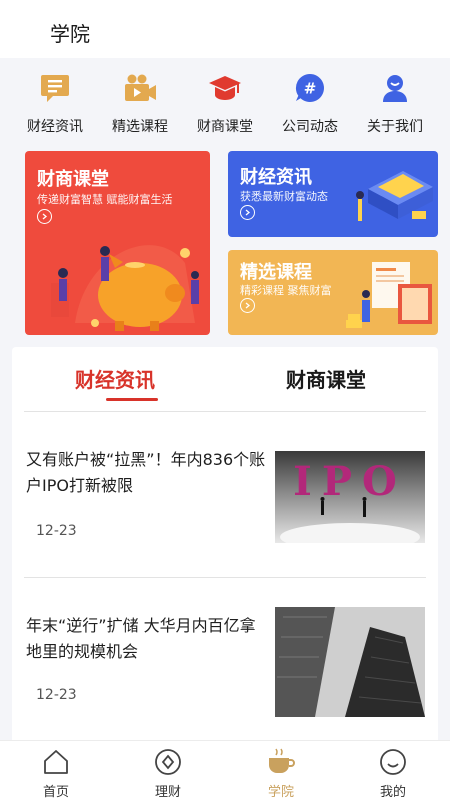 This screenshot has width=450, height=801. Describe the element at coordinates (333, 292) in the screenshot. I see `banner-courses: 精选课程 精彩课程 聚焦财富` at that location.